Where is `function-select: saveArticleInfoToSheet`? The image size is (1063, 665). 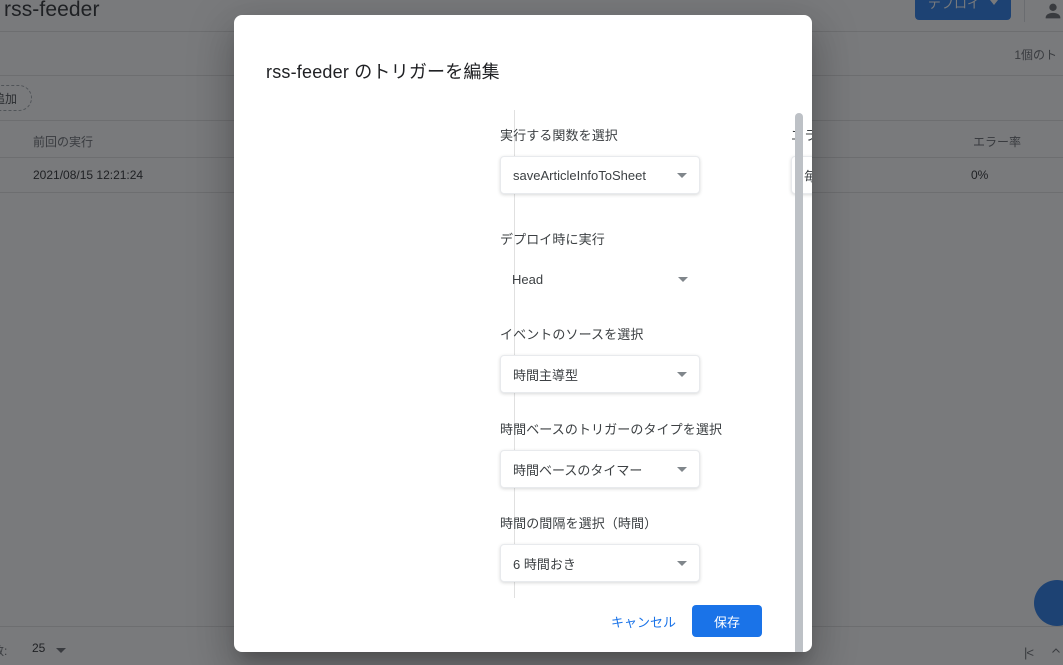
function-select: saveArticleInfoToSheet is located at coordinates (600, 175).